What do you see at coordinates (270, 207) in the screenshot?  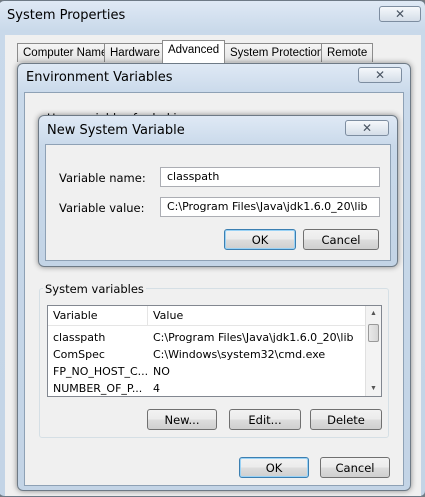 I see `variable-value-field: C:\Program Files\Java\jdk1.6.0_20\lib` at bounding box center [270, 207].